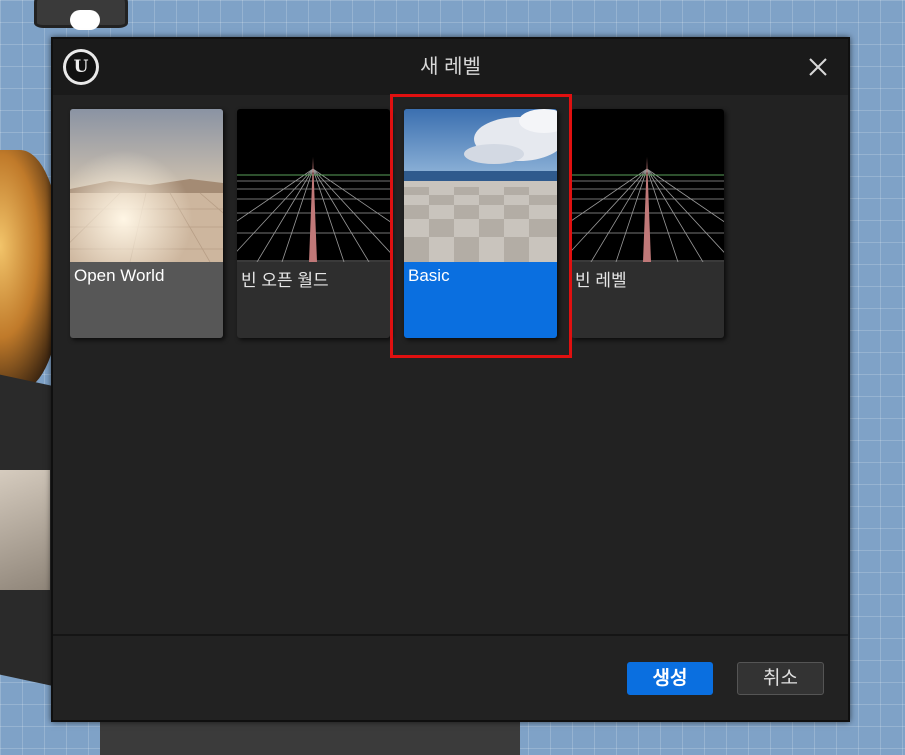 The height and width of the screenshot is (755, 905). I want to click on dialog-title: 새 레벨, so click(450, 67).